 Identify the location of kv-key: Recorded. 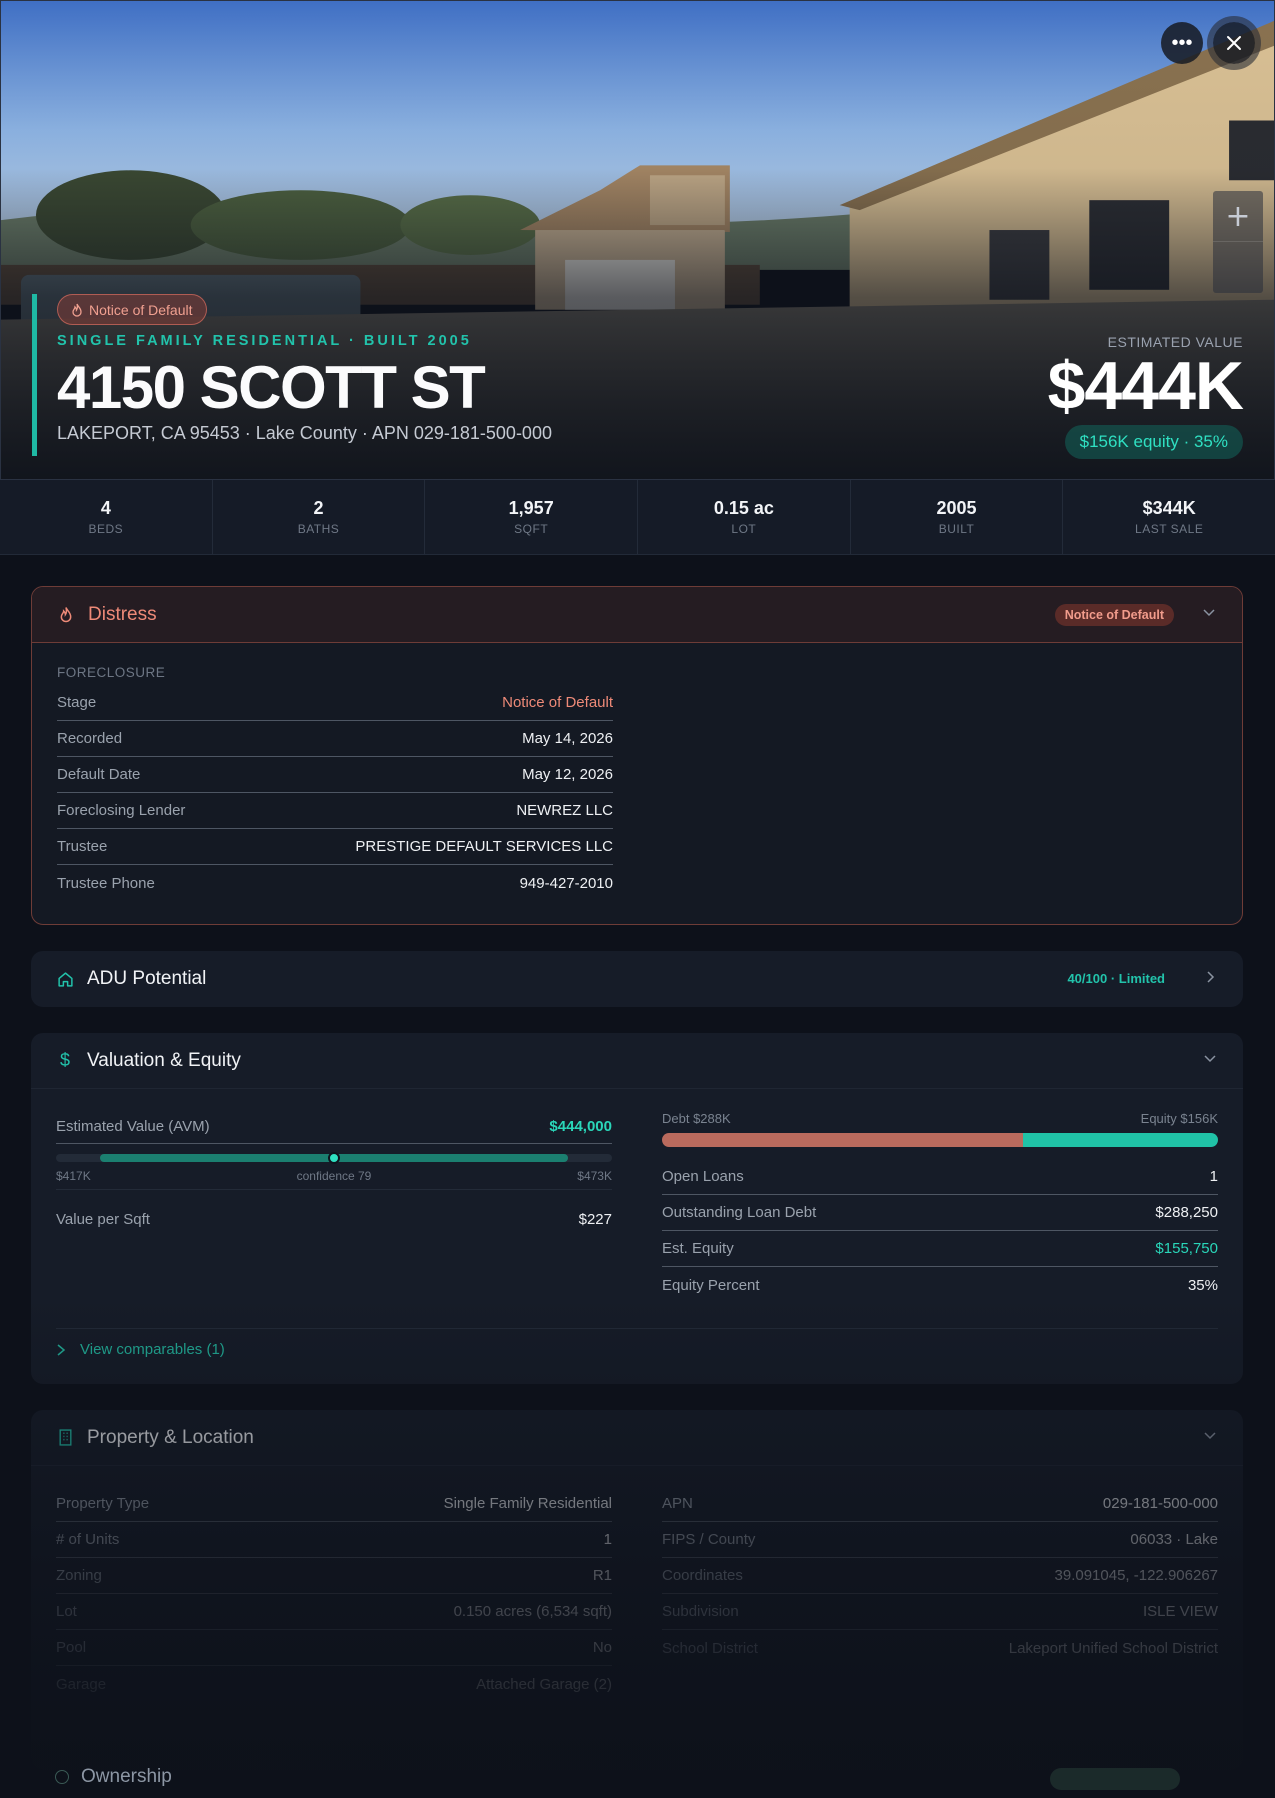
(90, 738).